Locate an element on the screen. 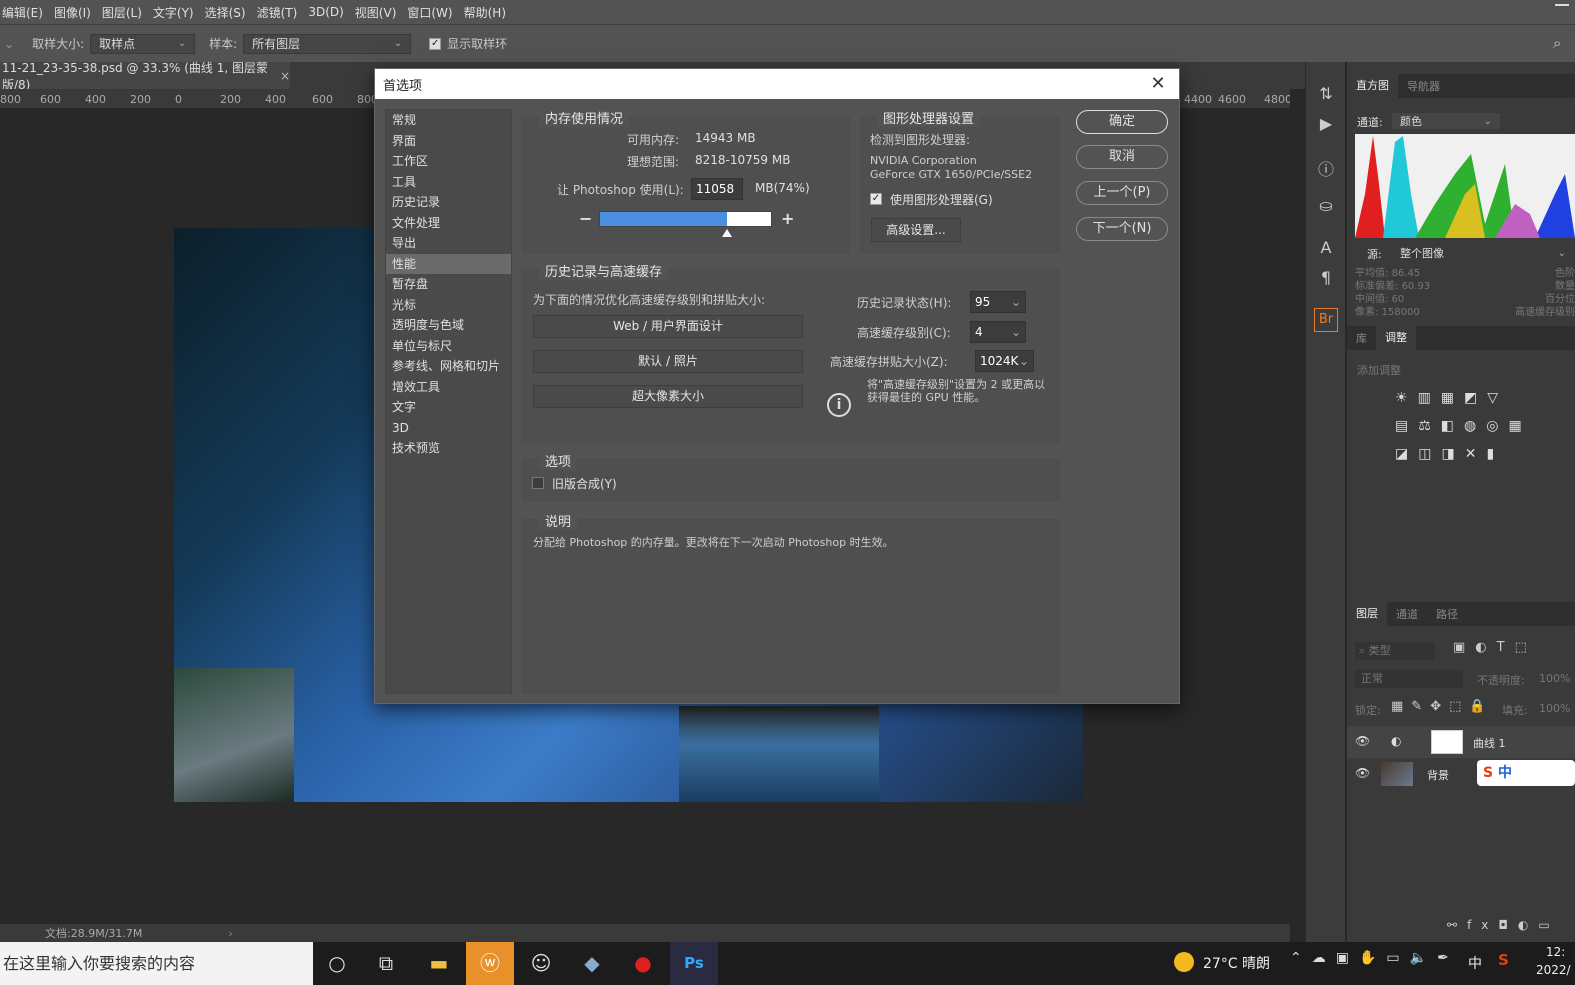 This screenshot has width=1575, height=985. sample-select: 所有图层 is located at coordinates (327, 43).